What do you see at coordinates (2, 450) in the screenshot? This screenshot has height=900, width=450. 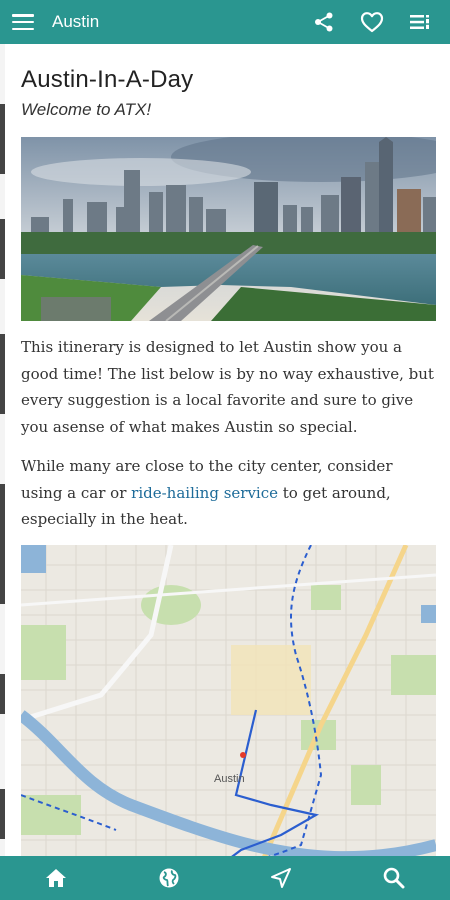 I see `side-drawer-edge` at bounding box center [2, 450].